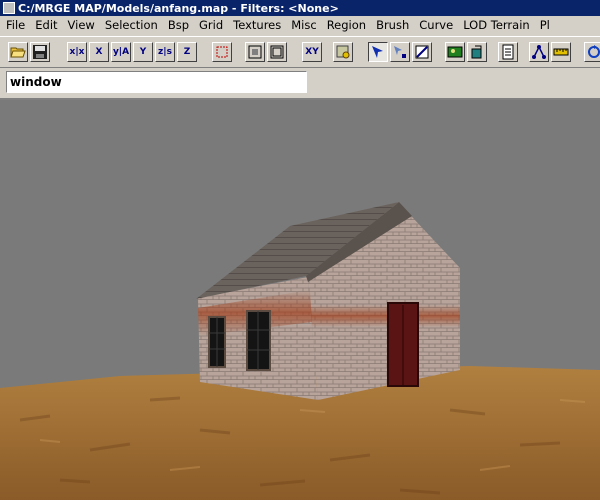 The image size is (600, 500). I want to click on texture-lock-button, so click(343, 52).